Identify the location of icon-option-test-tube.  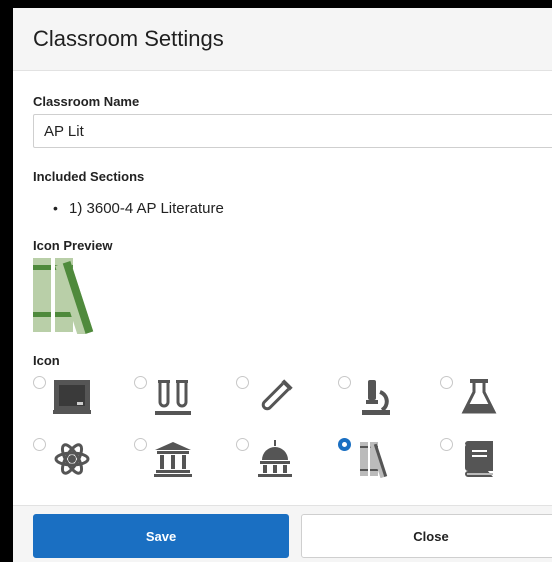
(281, 399).